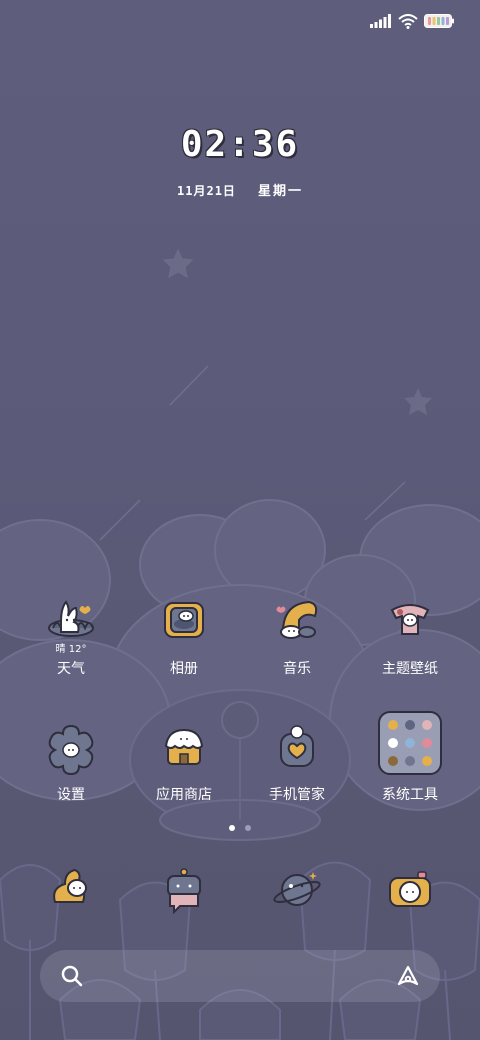 The height and width of the screenshot is (1040, 480). What do you see at coordinates (408, 976) in the screenshot?
I see `assistant-a-icon` at bounding box center [408, 976].